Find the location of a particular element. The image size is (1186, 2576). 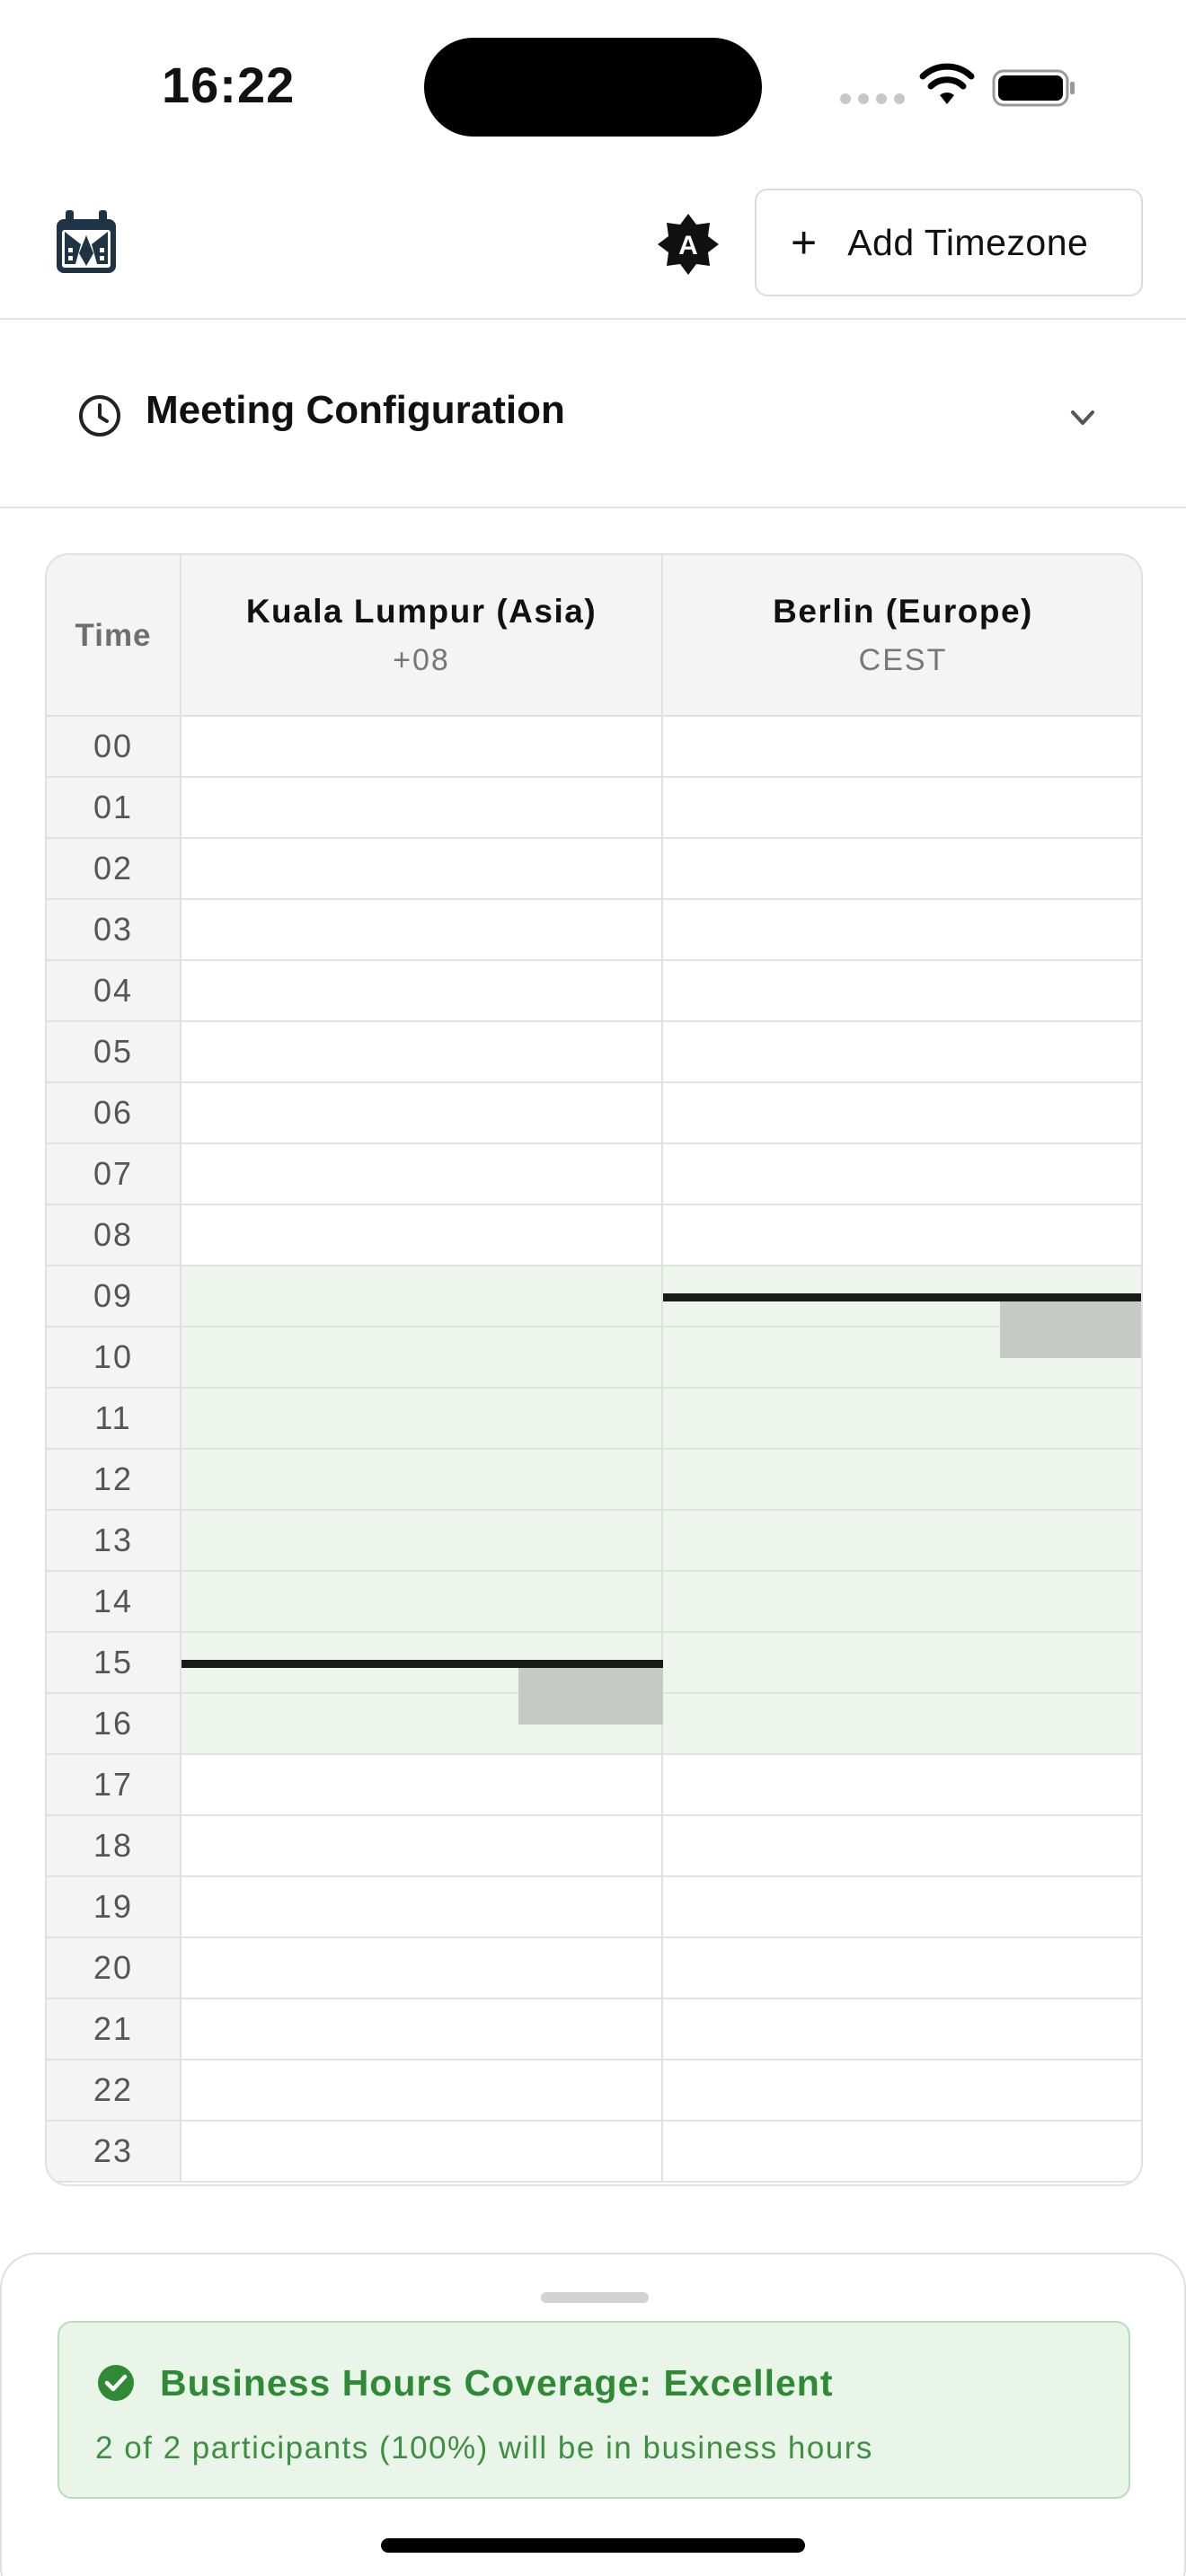

hour-label: 01 is located at coordinates (113, 808).